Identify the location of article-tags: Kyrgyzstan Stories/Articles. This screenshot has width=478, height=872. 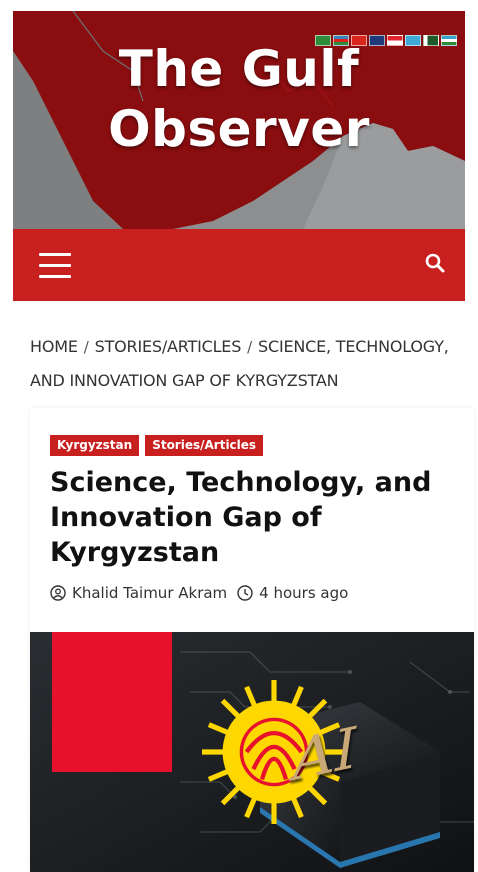
(157, 445).